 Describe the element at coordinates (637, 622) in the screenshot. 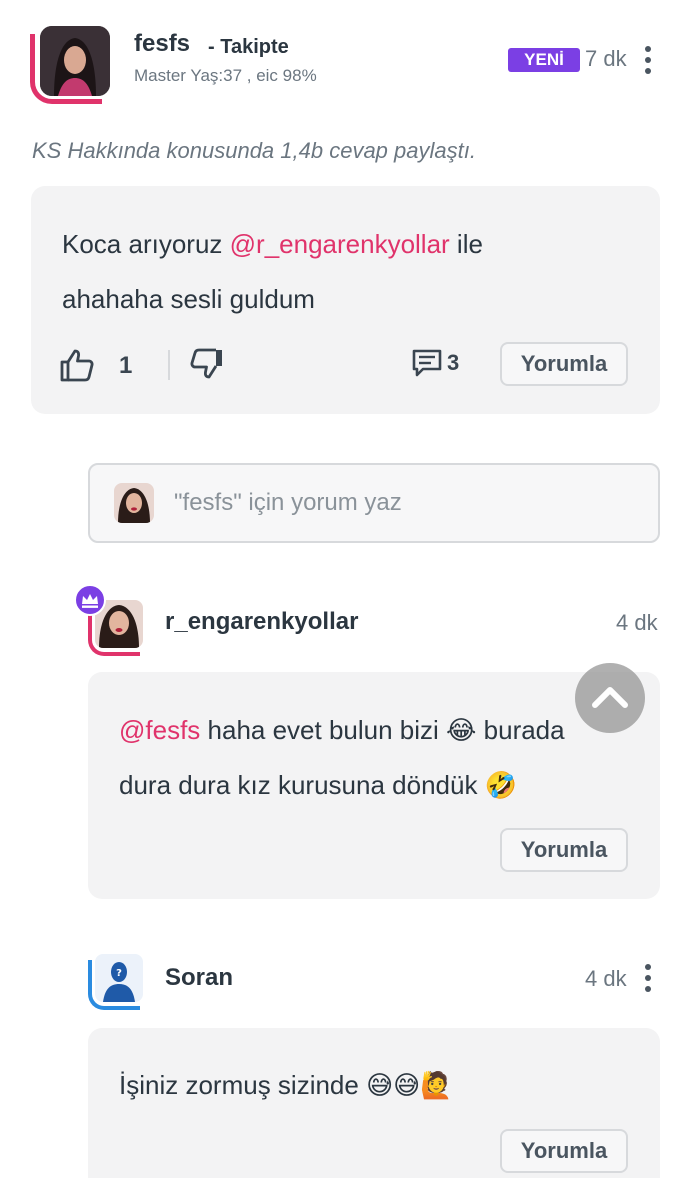

I see `reply-1-time: 4 dk` at that location.